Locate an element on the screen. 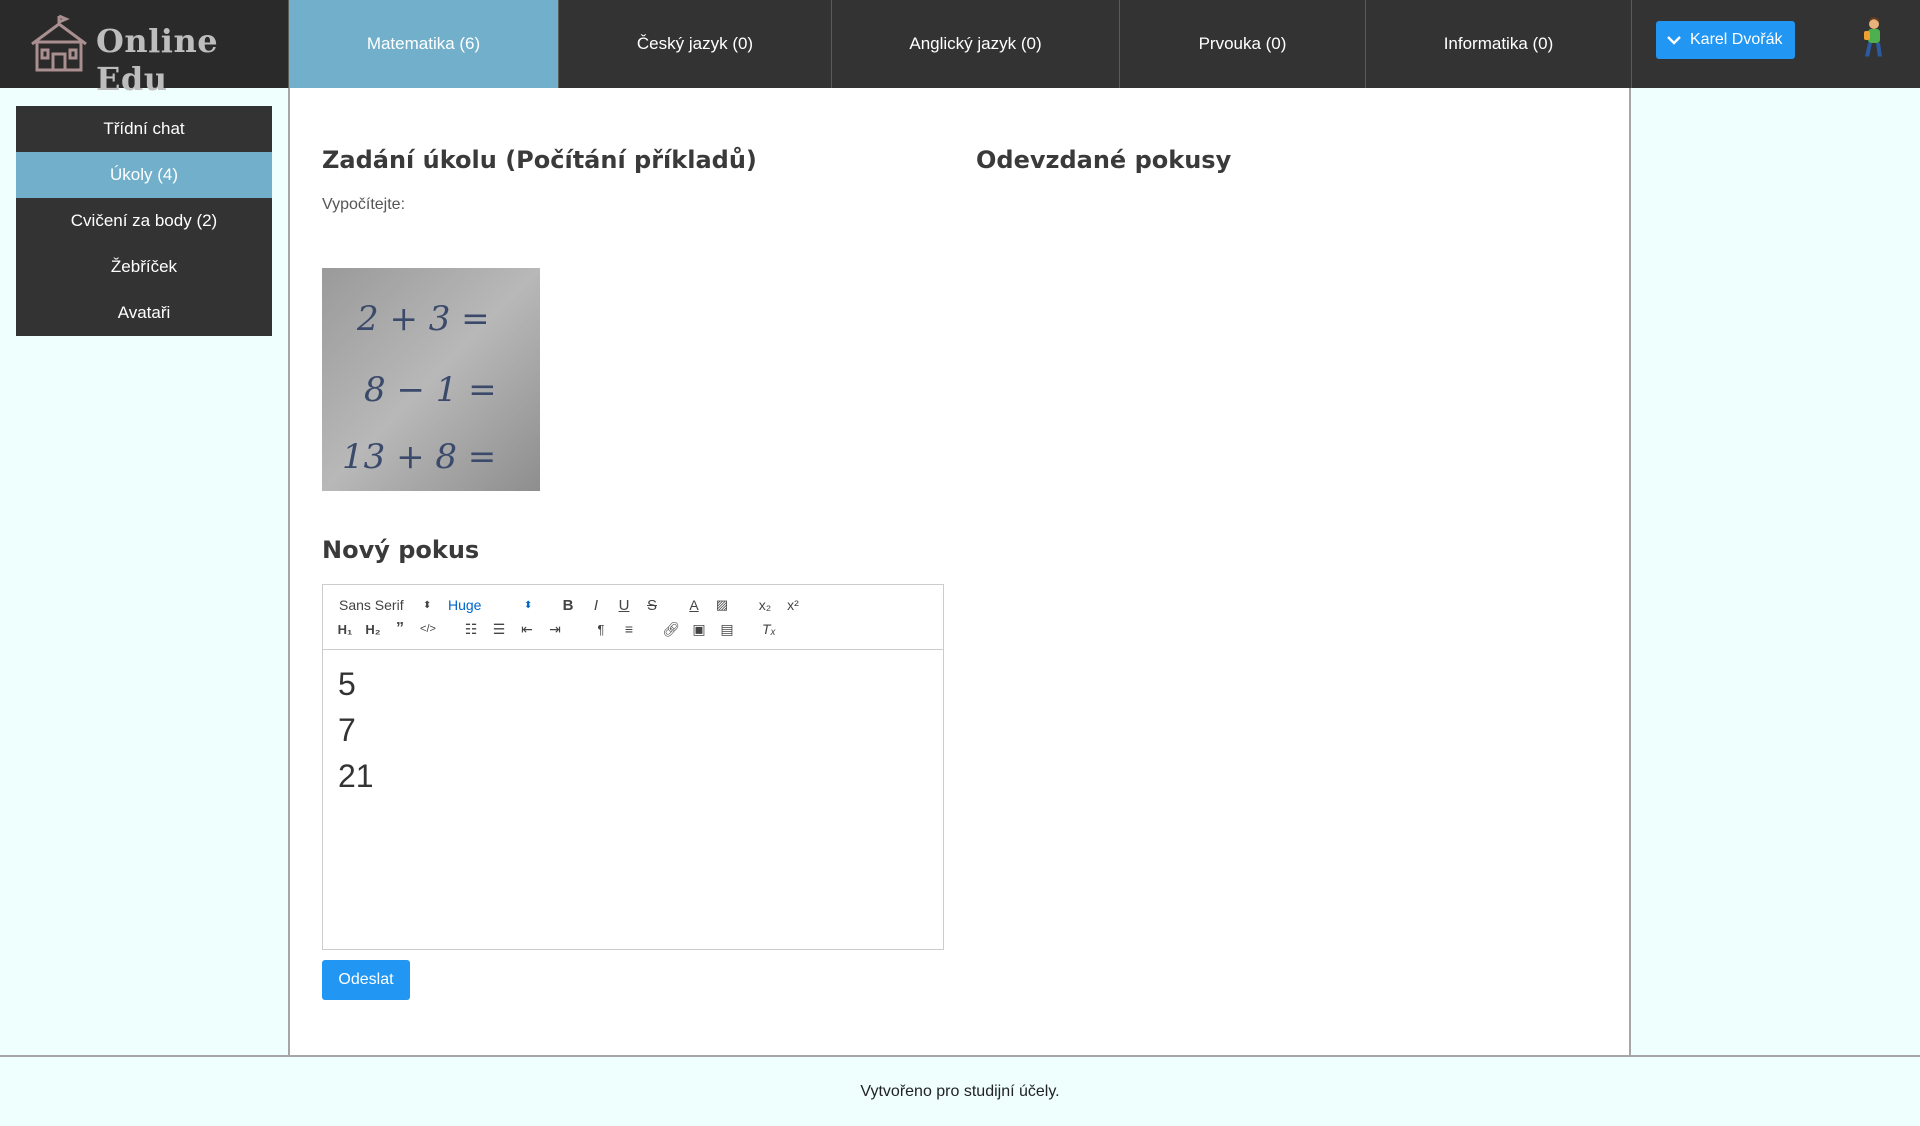 The image size is (1920, 1126). task-image-line-1: 2 + 3 = is located at coordinates (423, 319).